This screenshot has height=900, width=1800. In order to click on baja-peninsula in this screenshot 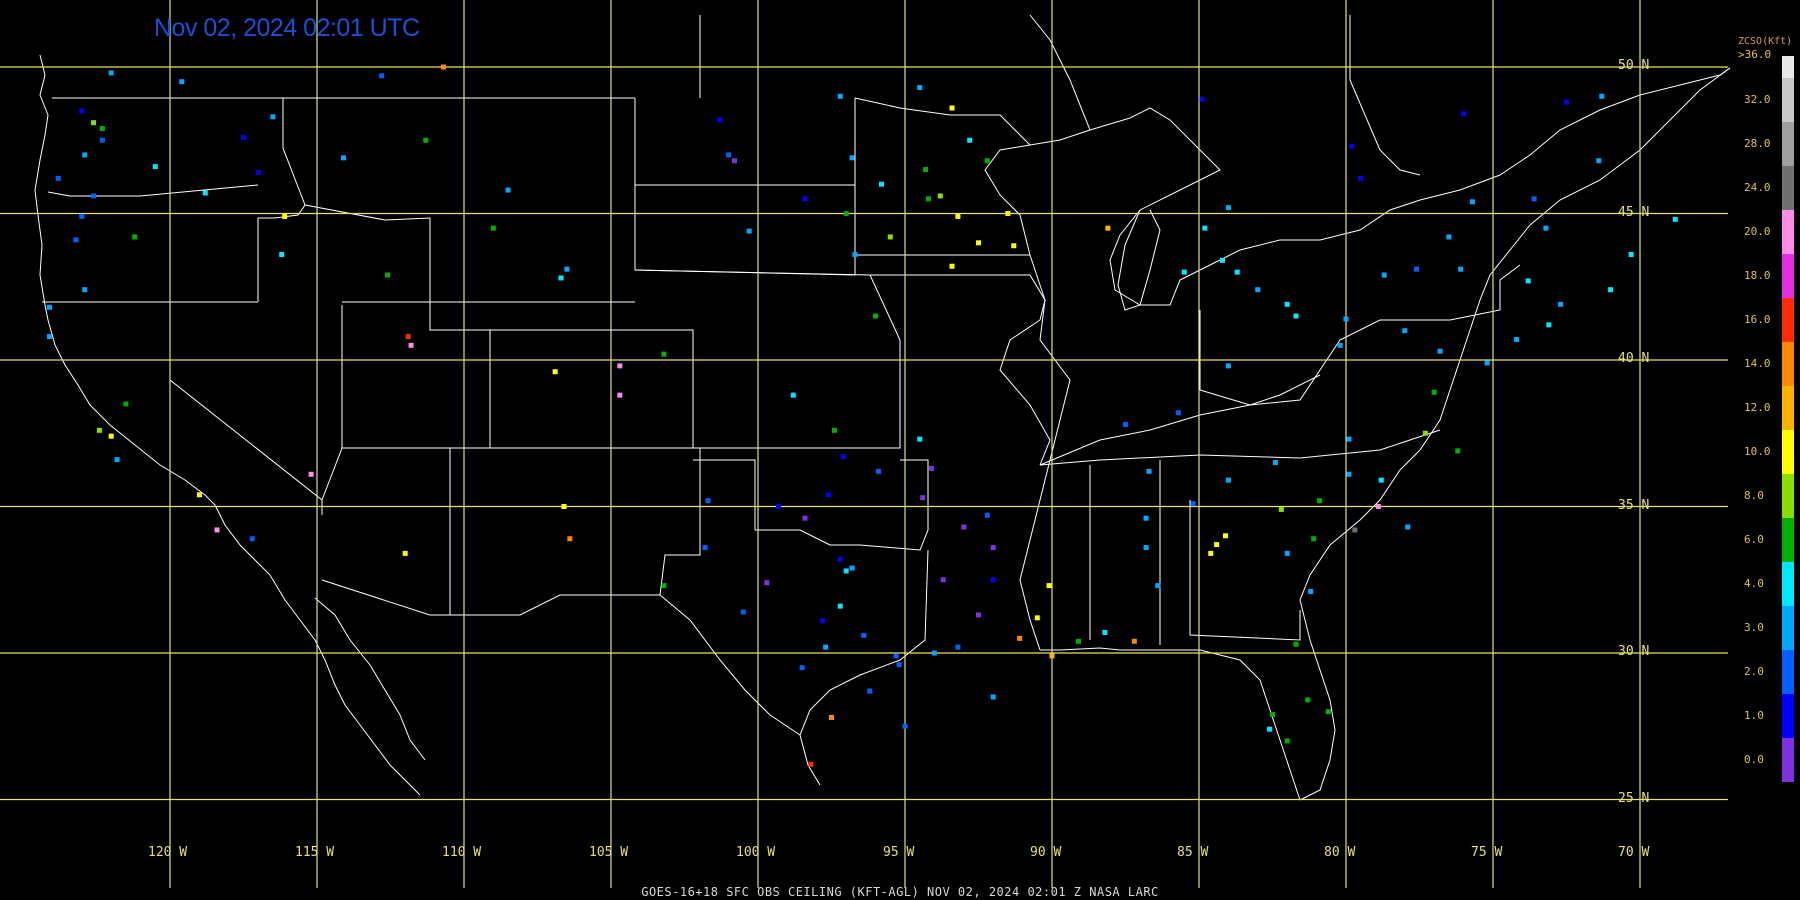, I will do `click(370, 679)`.